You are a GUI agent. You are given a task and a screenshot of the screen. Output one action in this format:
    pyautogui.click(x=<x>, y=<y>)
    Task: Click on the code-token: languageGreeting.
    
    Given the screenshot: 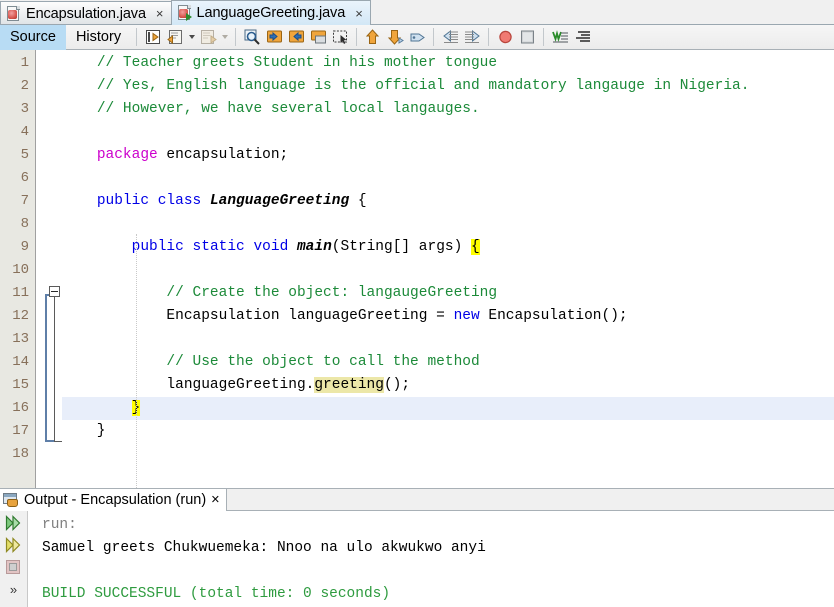 What is the action you would take?
    pyautogui.click(x=188, y=385)
    